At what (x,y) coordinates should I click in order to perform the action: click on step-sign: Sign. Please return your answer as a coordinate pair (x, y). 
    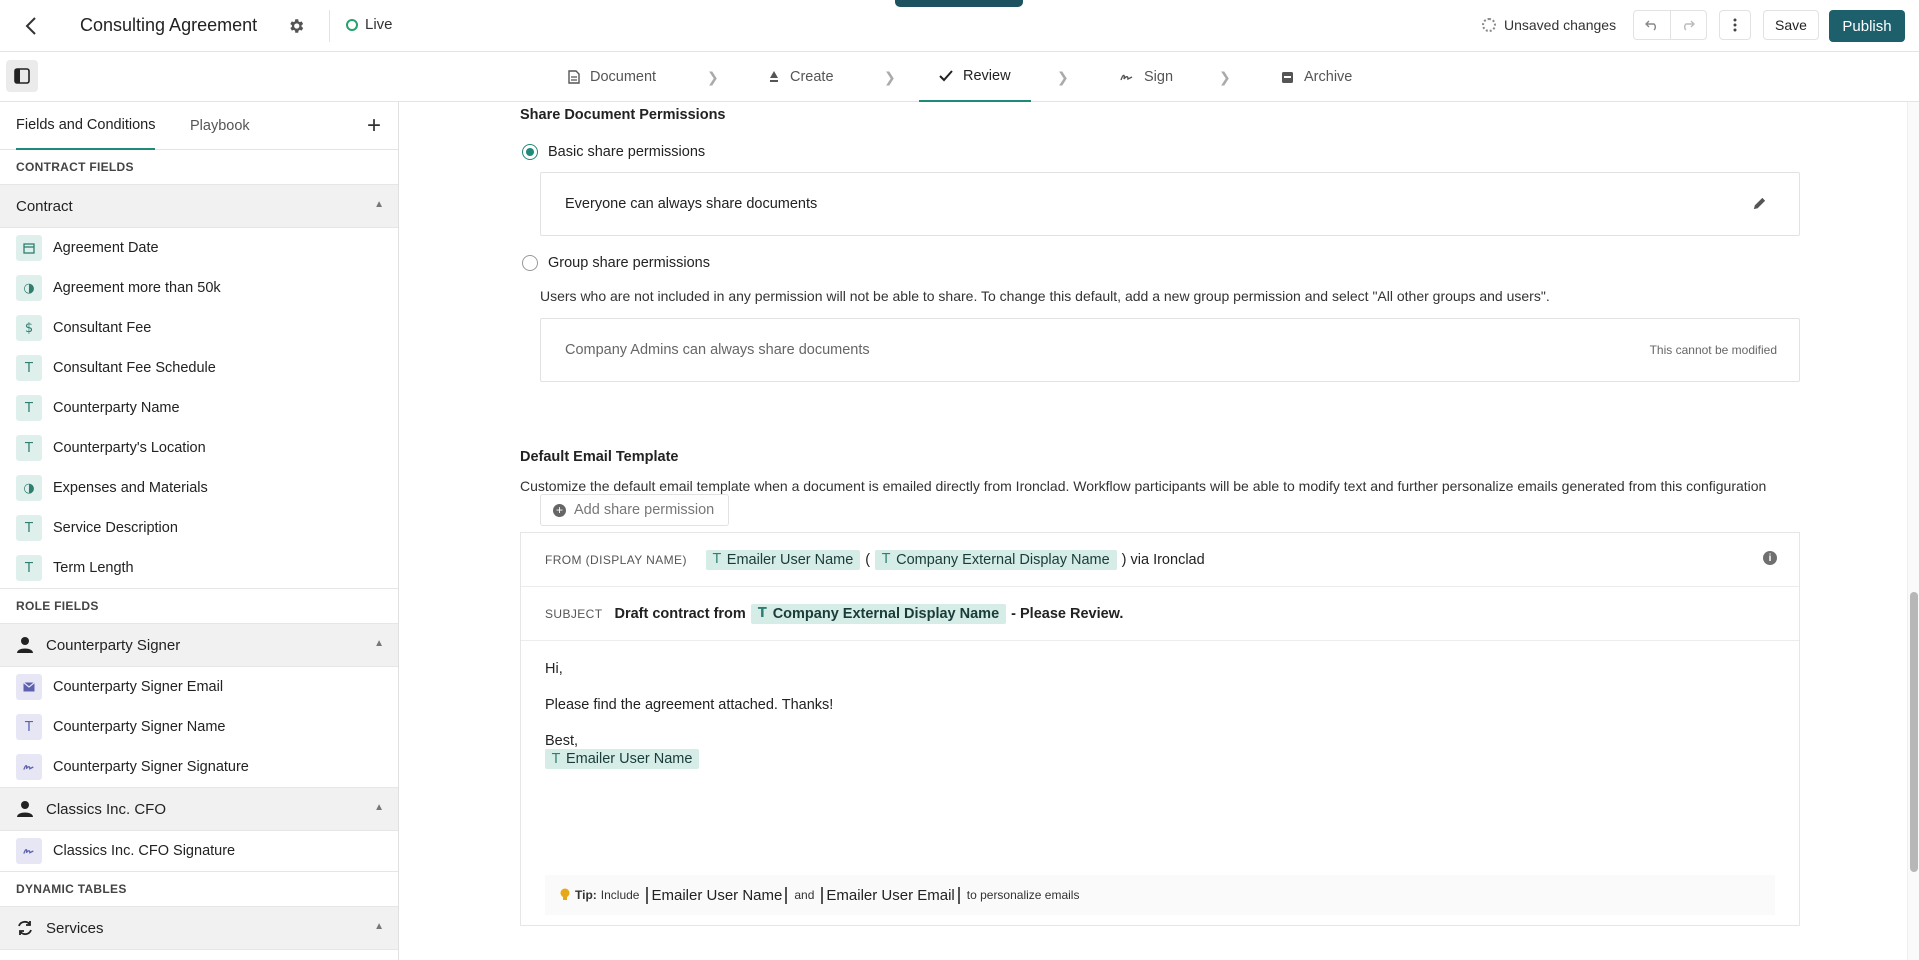
    Looking at the image, I should click on (1146, 77).